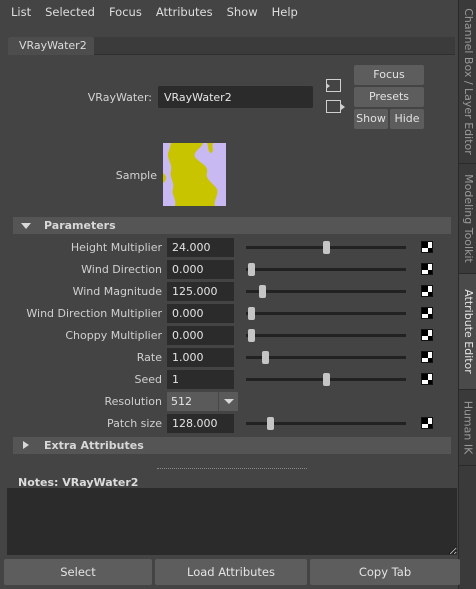  What do you see at coordinates (26, 226) in the screenshot?
I see `collapse-arrow-icon` at bounding box center [26, 226].